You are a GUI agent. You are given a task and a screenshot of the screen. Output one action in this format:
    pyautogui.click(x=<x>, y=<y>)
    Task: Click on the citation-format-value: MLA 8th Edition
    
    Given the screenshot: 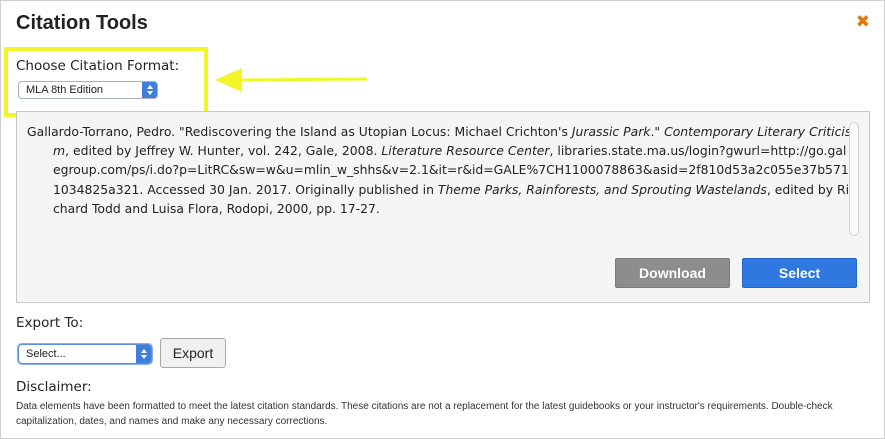 What is the action you would take?
    pyautogui.click(x=65, y=90)
    